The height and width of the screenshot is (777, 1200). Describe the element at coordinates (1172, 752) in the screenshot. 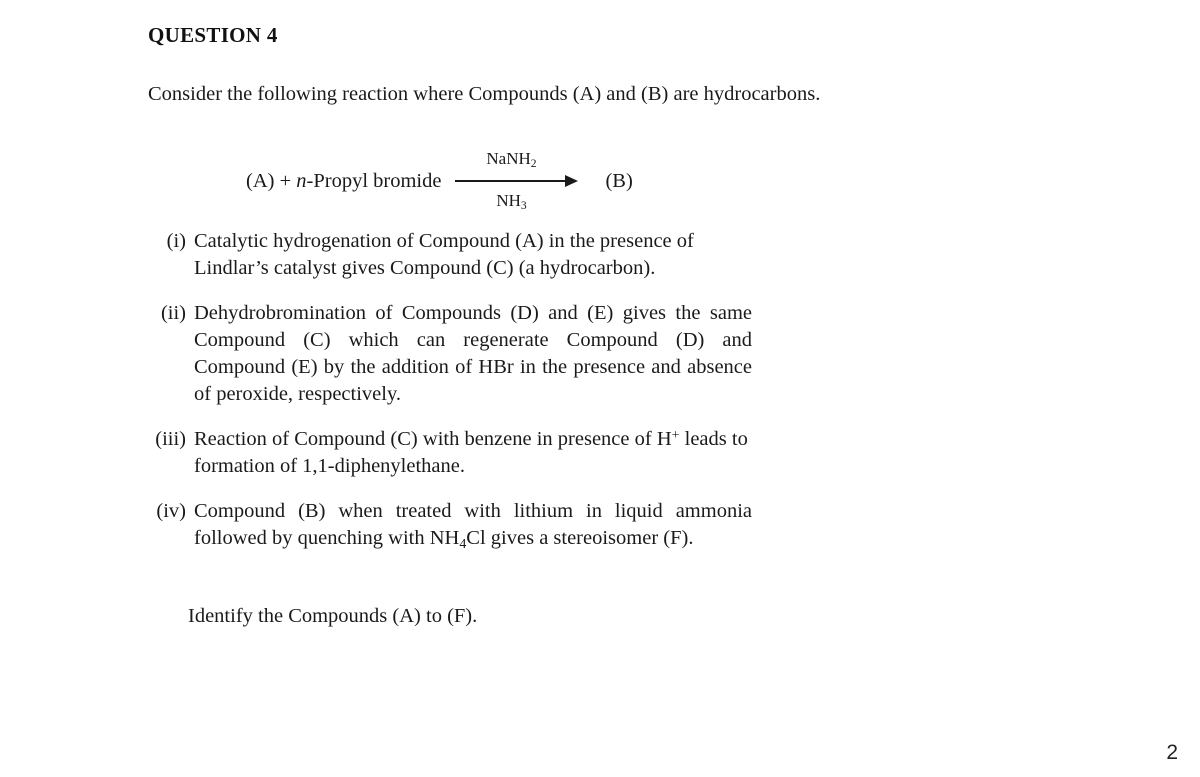

I see `page-number: 2` at that location.